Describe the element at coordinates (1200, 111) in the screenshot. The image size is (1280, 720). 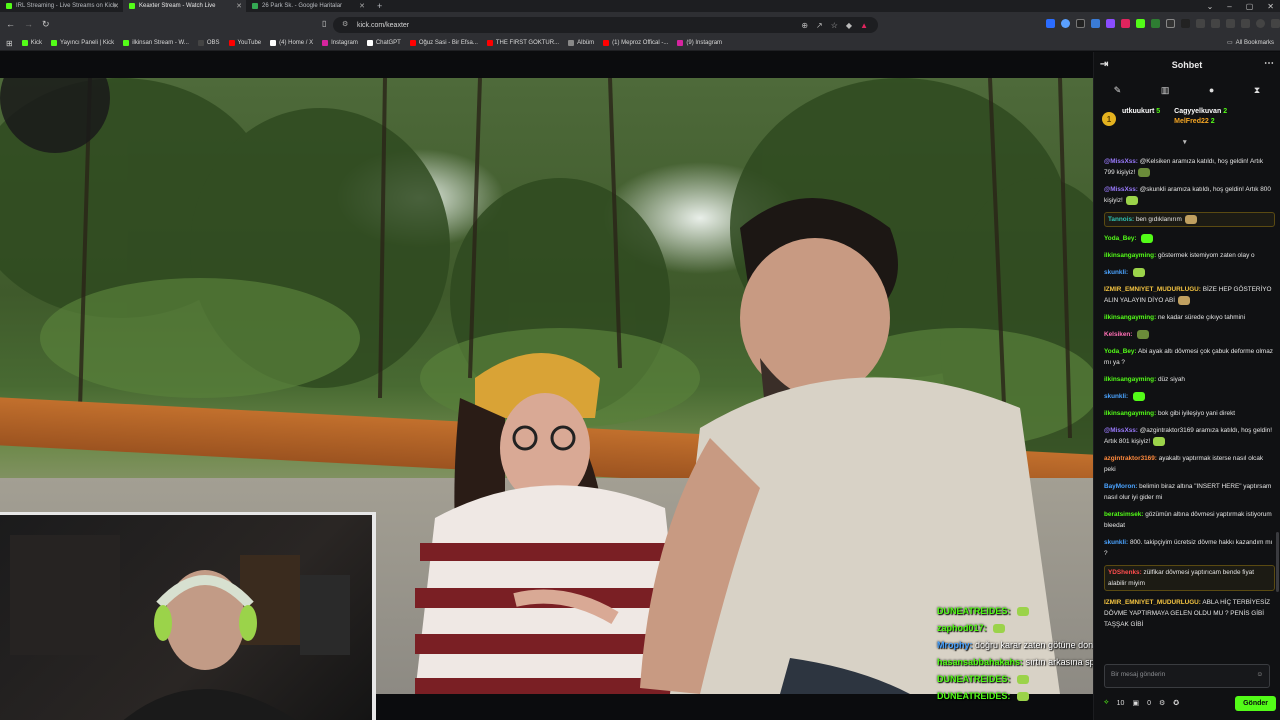
I see `leaderboard-entry: Cagyyelkuvan 2` at that location.